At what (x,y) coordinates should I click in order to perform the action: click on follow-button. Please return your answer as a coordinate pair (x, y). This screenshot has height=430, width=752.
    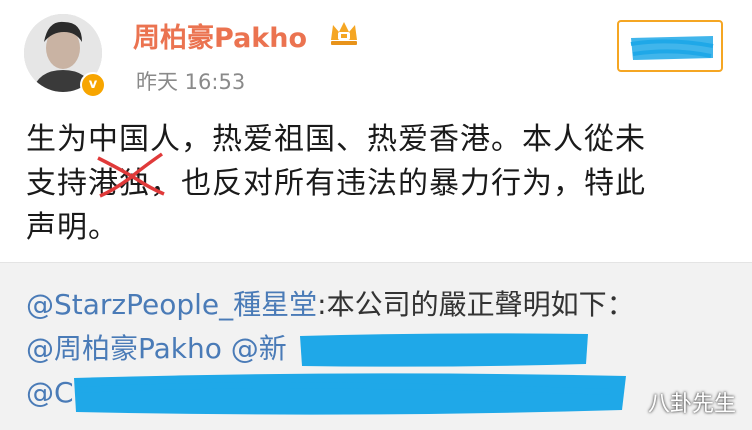
    Looking at the image, I should click on (670, 46).